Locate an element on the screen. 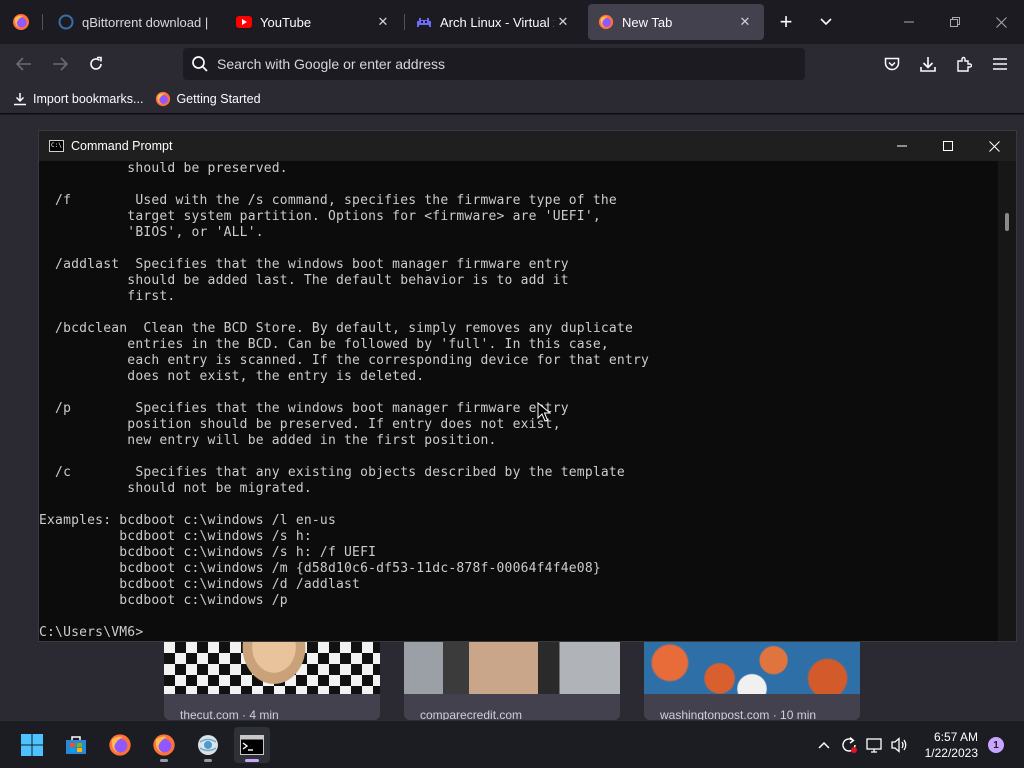 The height and width of the screenshot is (768, 1024). store-icon is located at coordinates (76, 745).